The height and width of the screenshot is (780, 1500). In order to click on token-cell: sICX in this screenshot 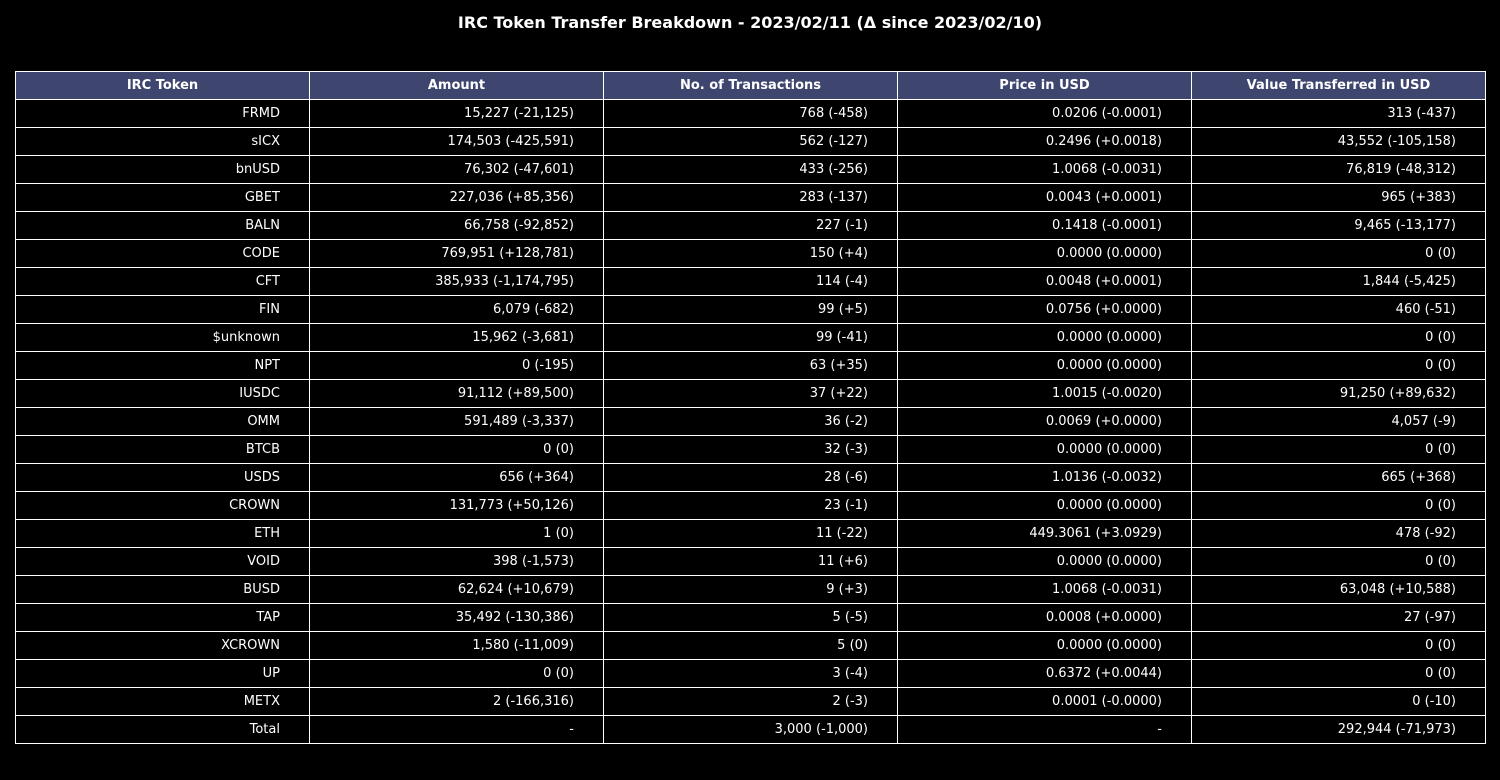, I will do `click(162, 141)`.